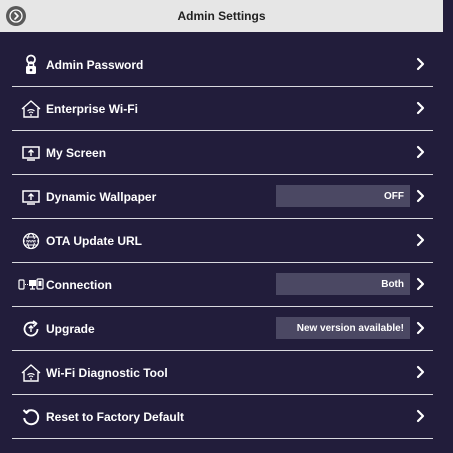 This screenshot has height=453, width=453. What do you see at coordinates (31, 329) in the screenshot?
I see `refresh-upgrade-icon` at bounding box center [31, 329].